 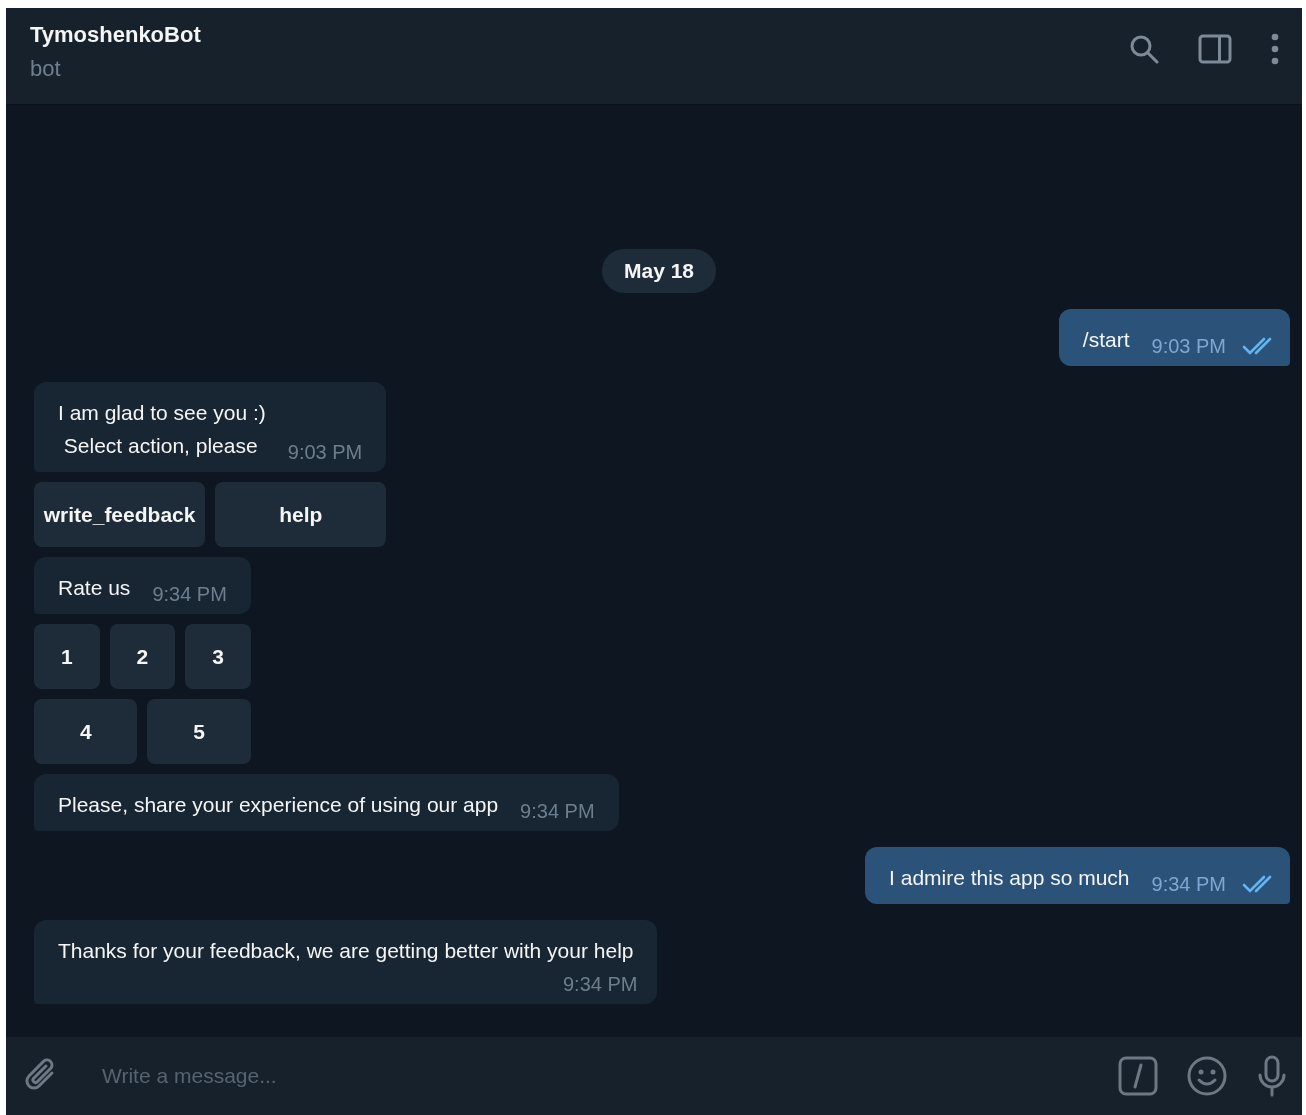 What do you see at coordinates (1106, 340) in the screenshot?
I see `message-text: /start` at bounding box center [1106, 340].